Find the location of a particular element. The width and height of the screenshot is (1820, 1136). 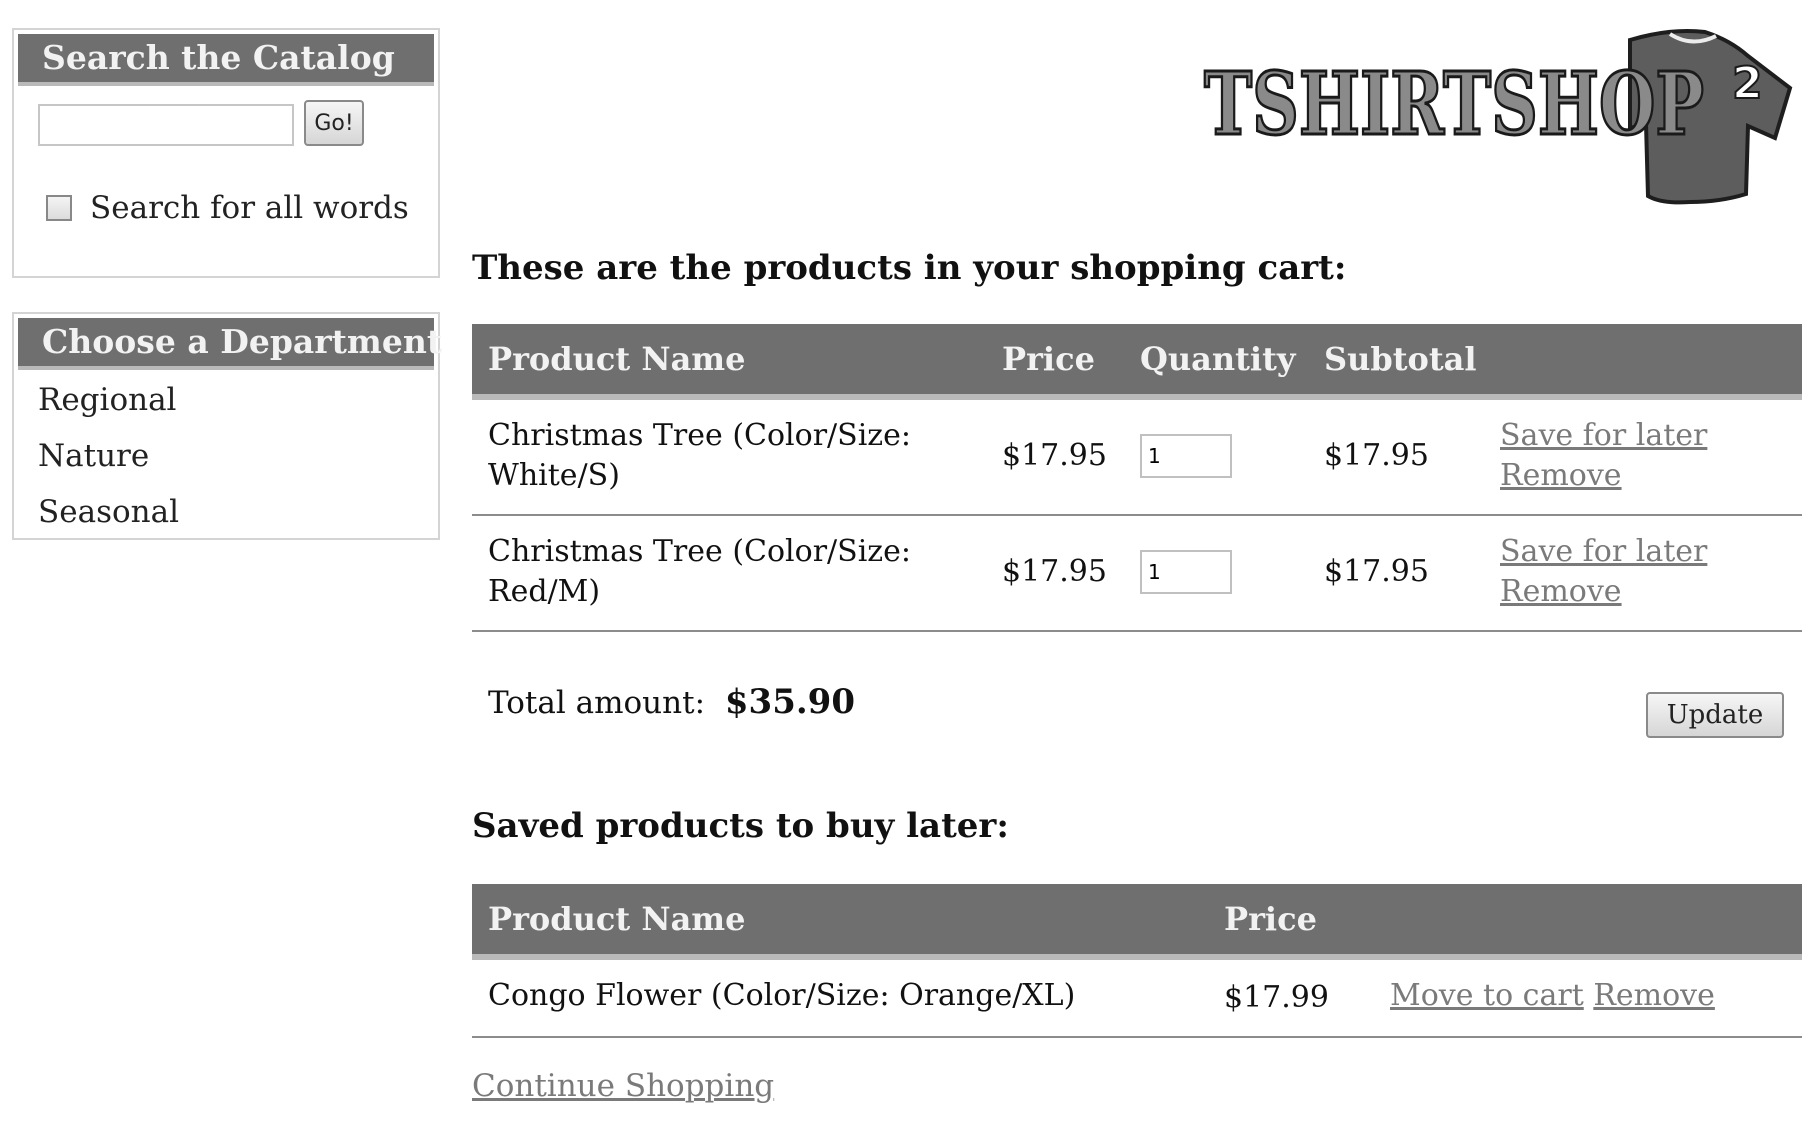

cart-col-price: Price is located at coordinates (1048, 359).